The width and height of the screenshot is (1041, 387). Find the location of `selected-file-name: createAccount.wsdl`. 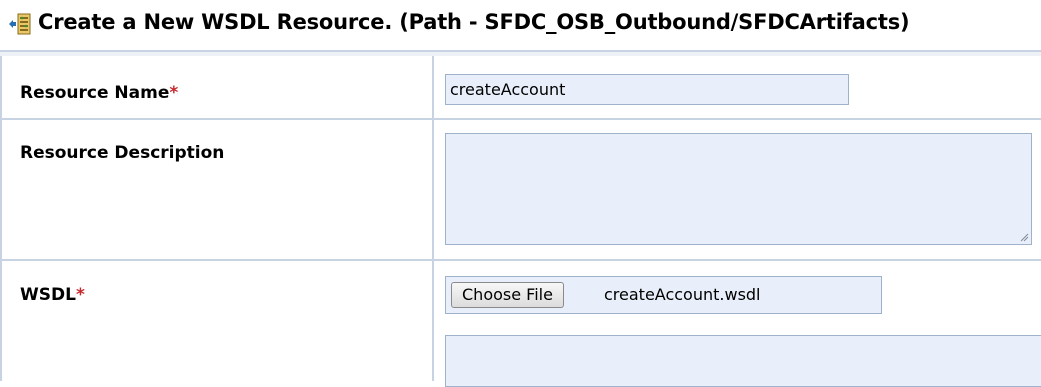

selected-file-name: createAccount.wsdl is located at coordinates (682, 294).